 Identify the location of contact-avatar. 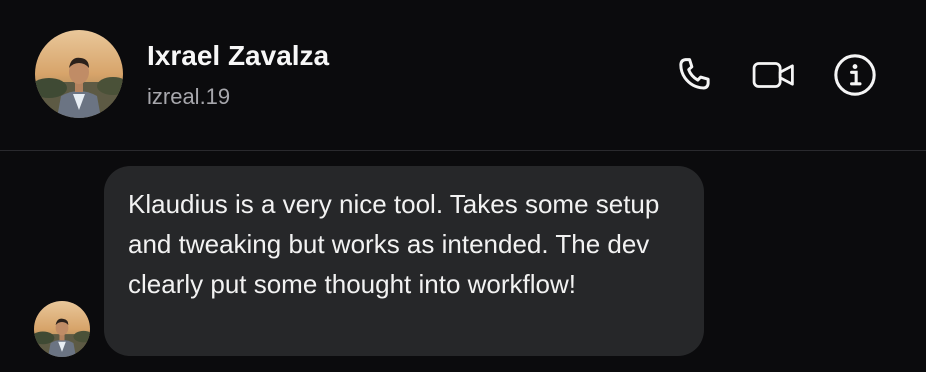
(79, 74).